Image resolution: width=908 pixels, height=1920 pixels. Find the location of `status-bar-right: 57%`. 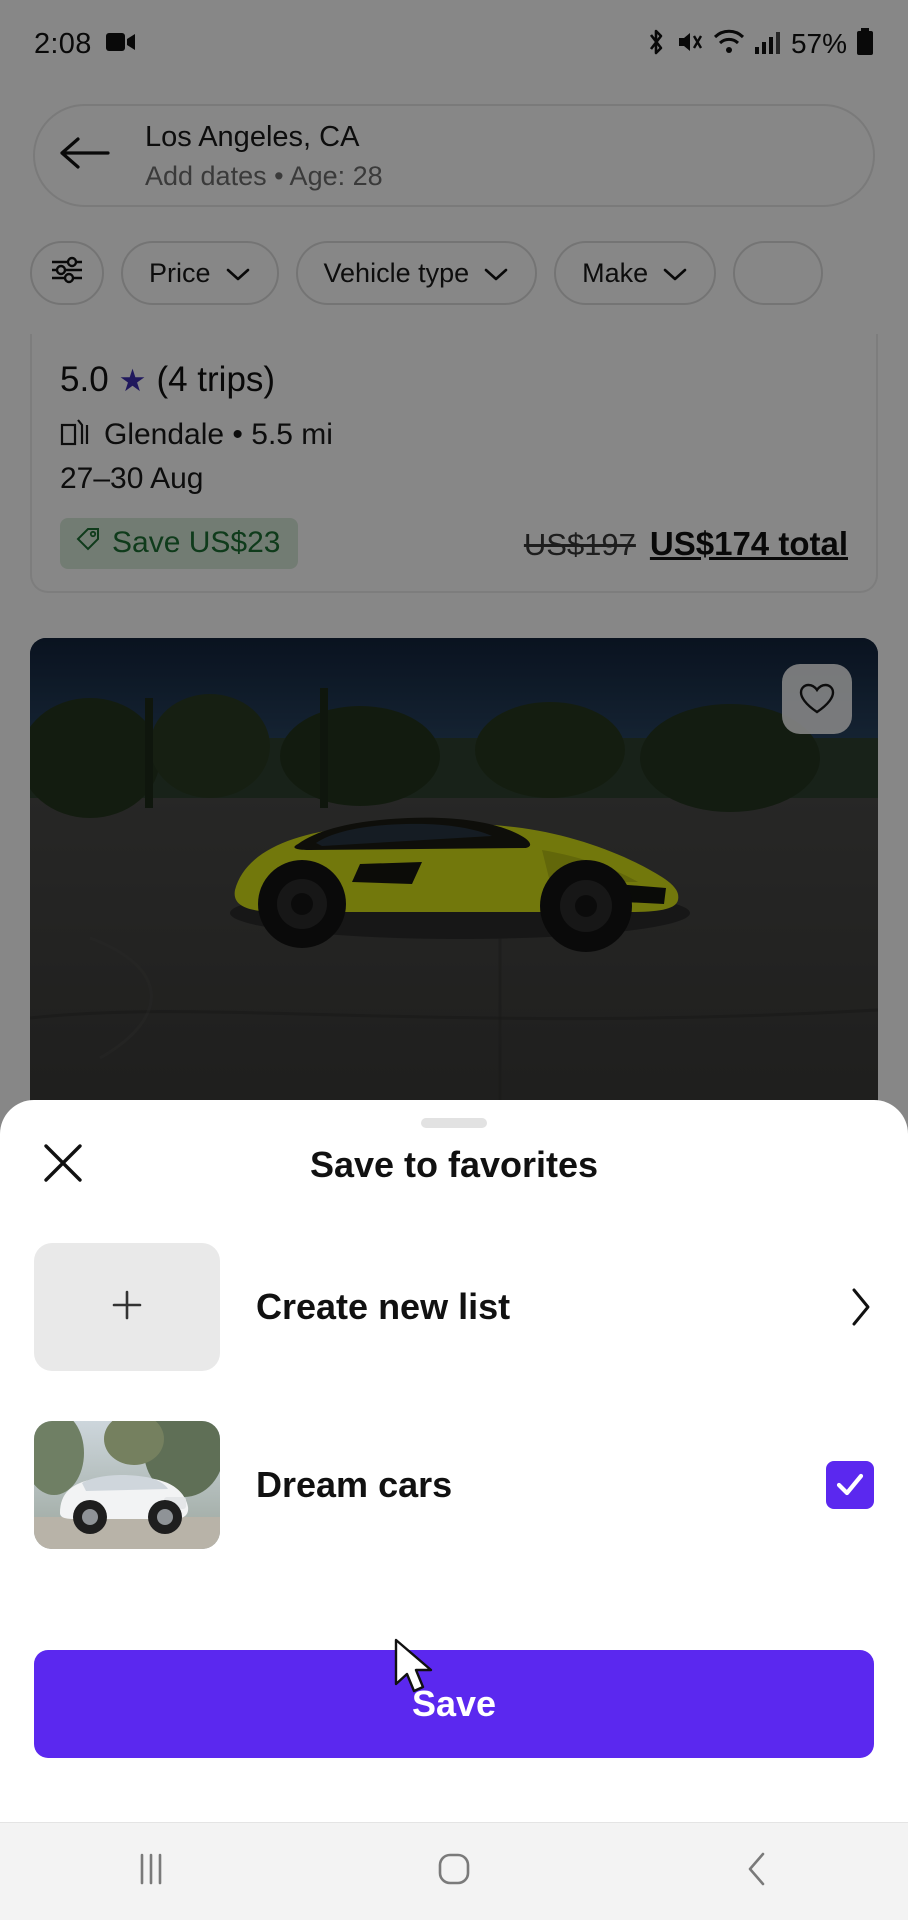

status-bar-right: 57% is located at coordinates (759, 44).